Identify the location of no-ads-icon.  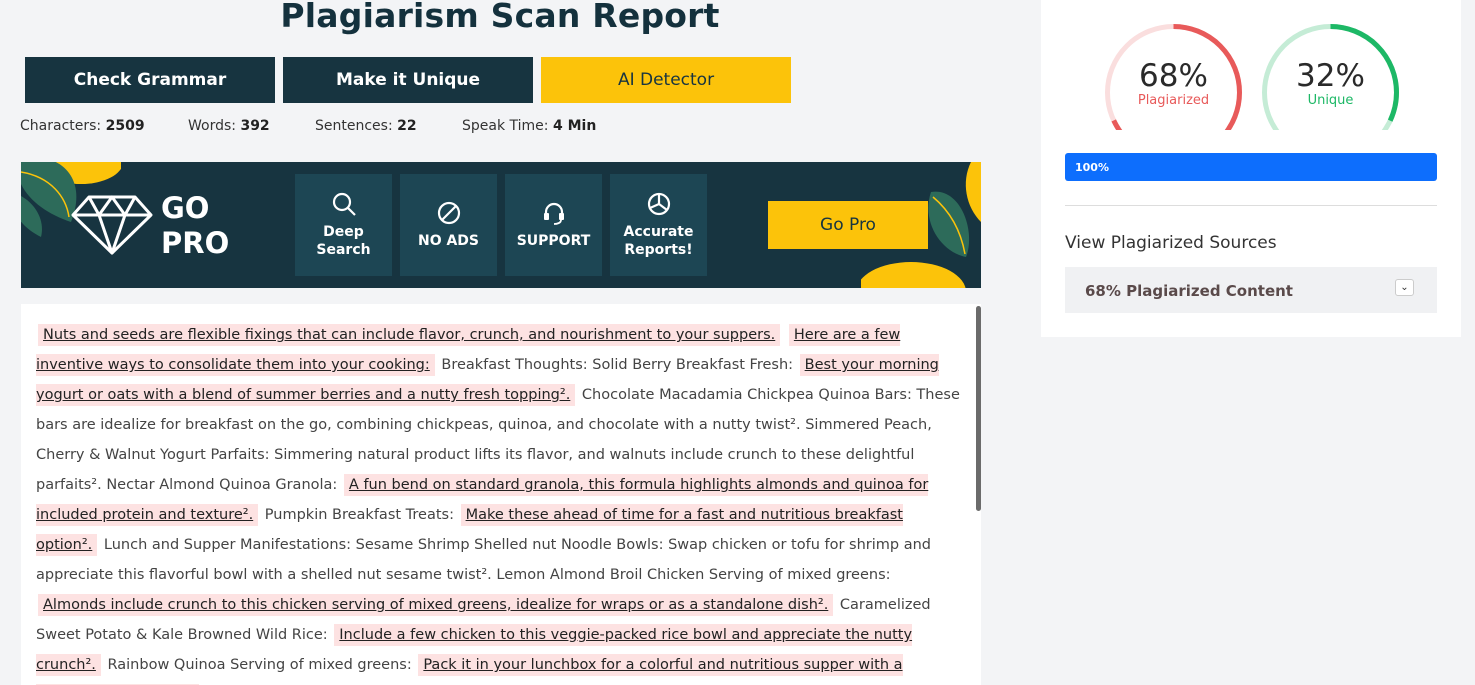
(448, 213).